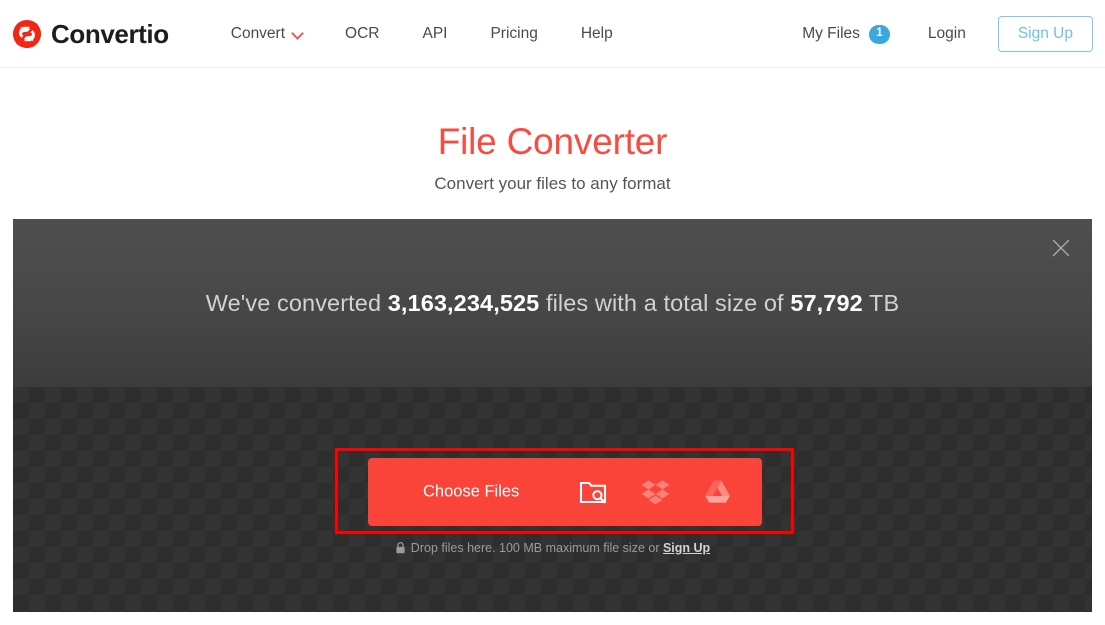 This screenshot has height=625, width=1105. I want to click on choose-files-button: Choose Files, so click(565, 492).